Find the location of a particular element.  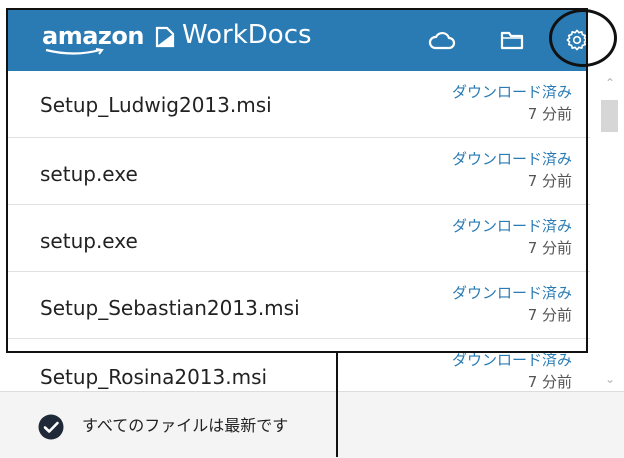

amazon-smile-icon is located at coordinates (74, 51).